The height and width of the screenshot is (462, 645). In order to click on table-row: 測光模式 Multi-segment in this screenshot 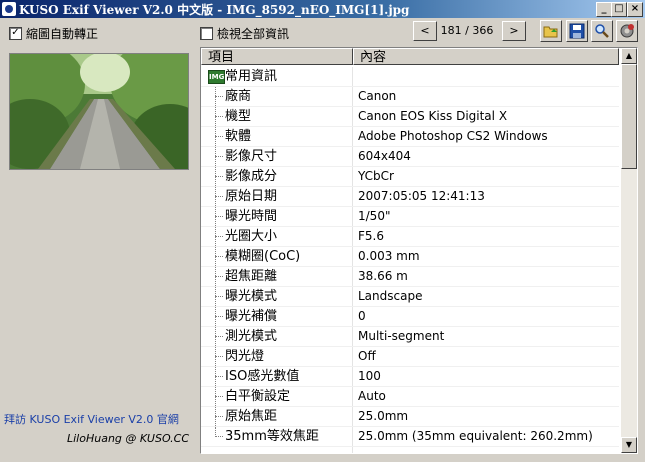, I will do `click(410, 337)`.